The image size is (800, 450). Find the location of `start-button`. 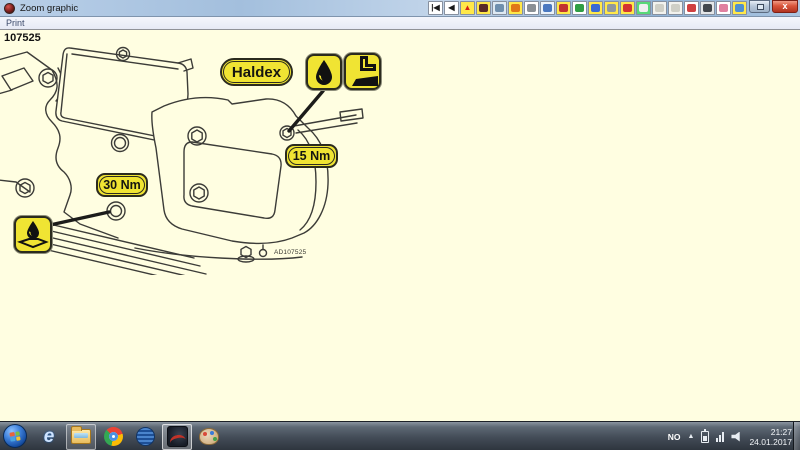

start-button is located at coordinates (15, 436).